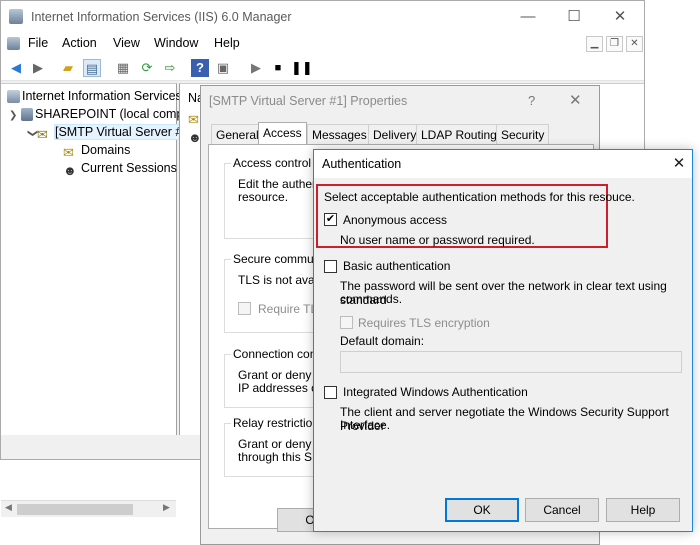  I want to click on mdi-restore-button: ❐, so click(614, 44).